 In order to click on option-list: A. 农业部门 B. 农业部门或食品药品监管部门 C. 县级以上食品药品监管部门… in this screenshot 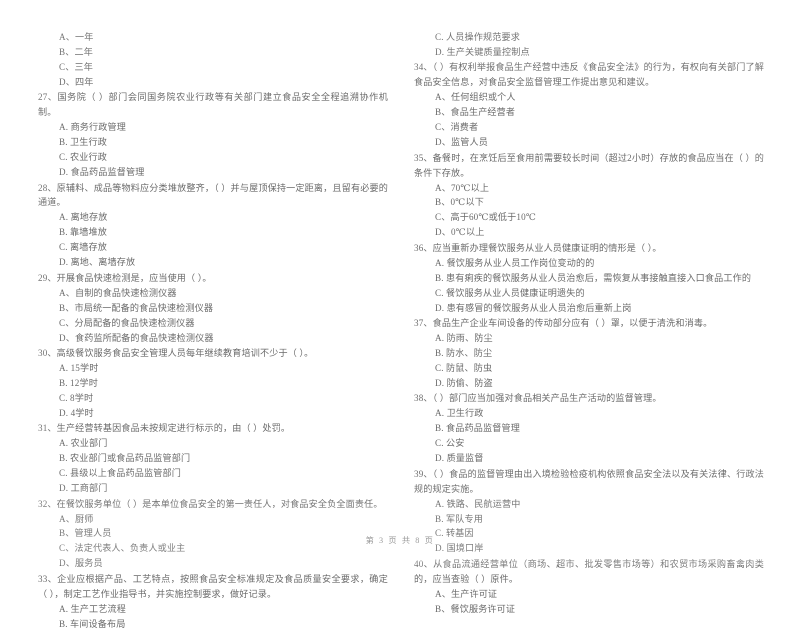, I will do `click(213, 466)`.